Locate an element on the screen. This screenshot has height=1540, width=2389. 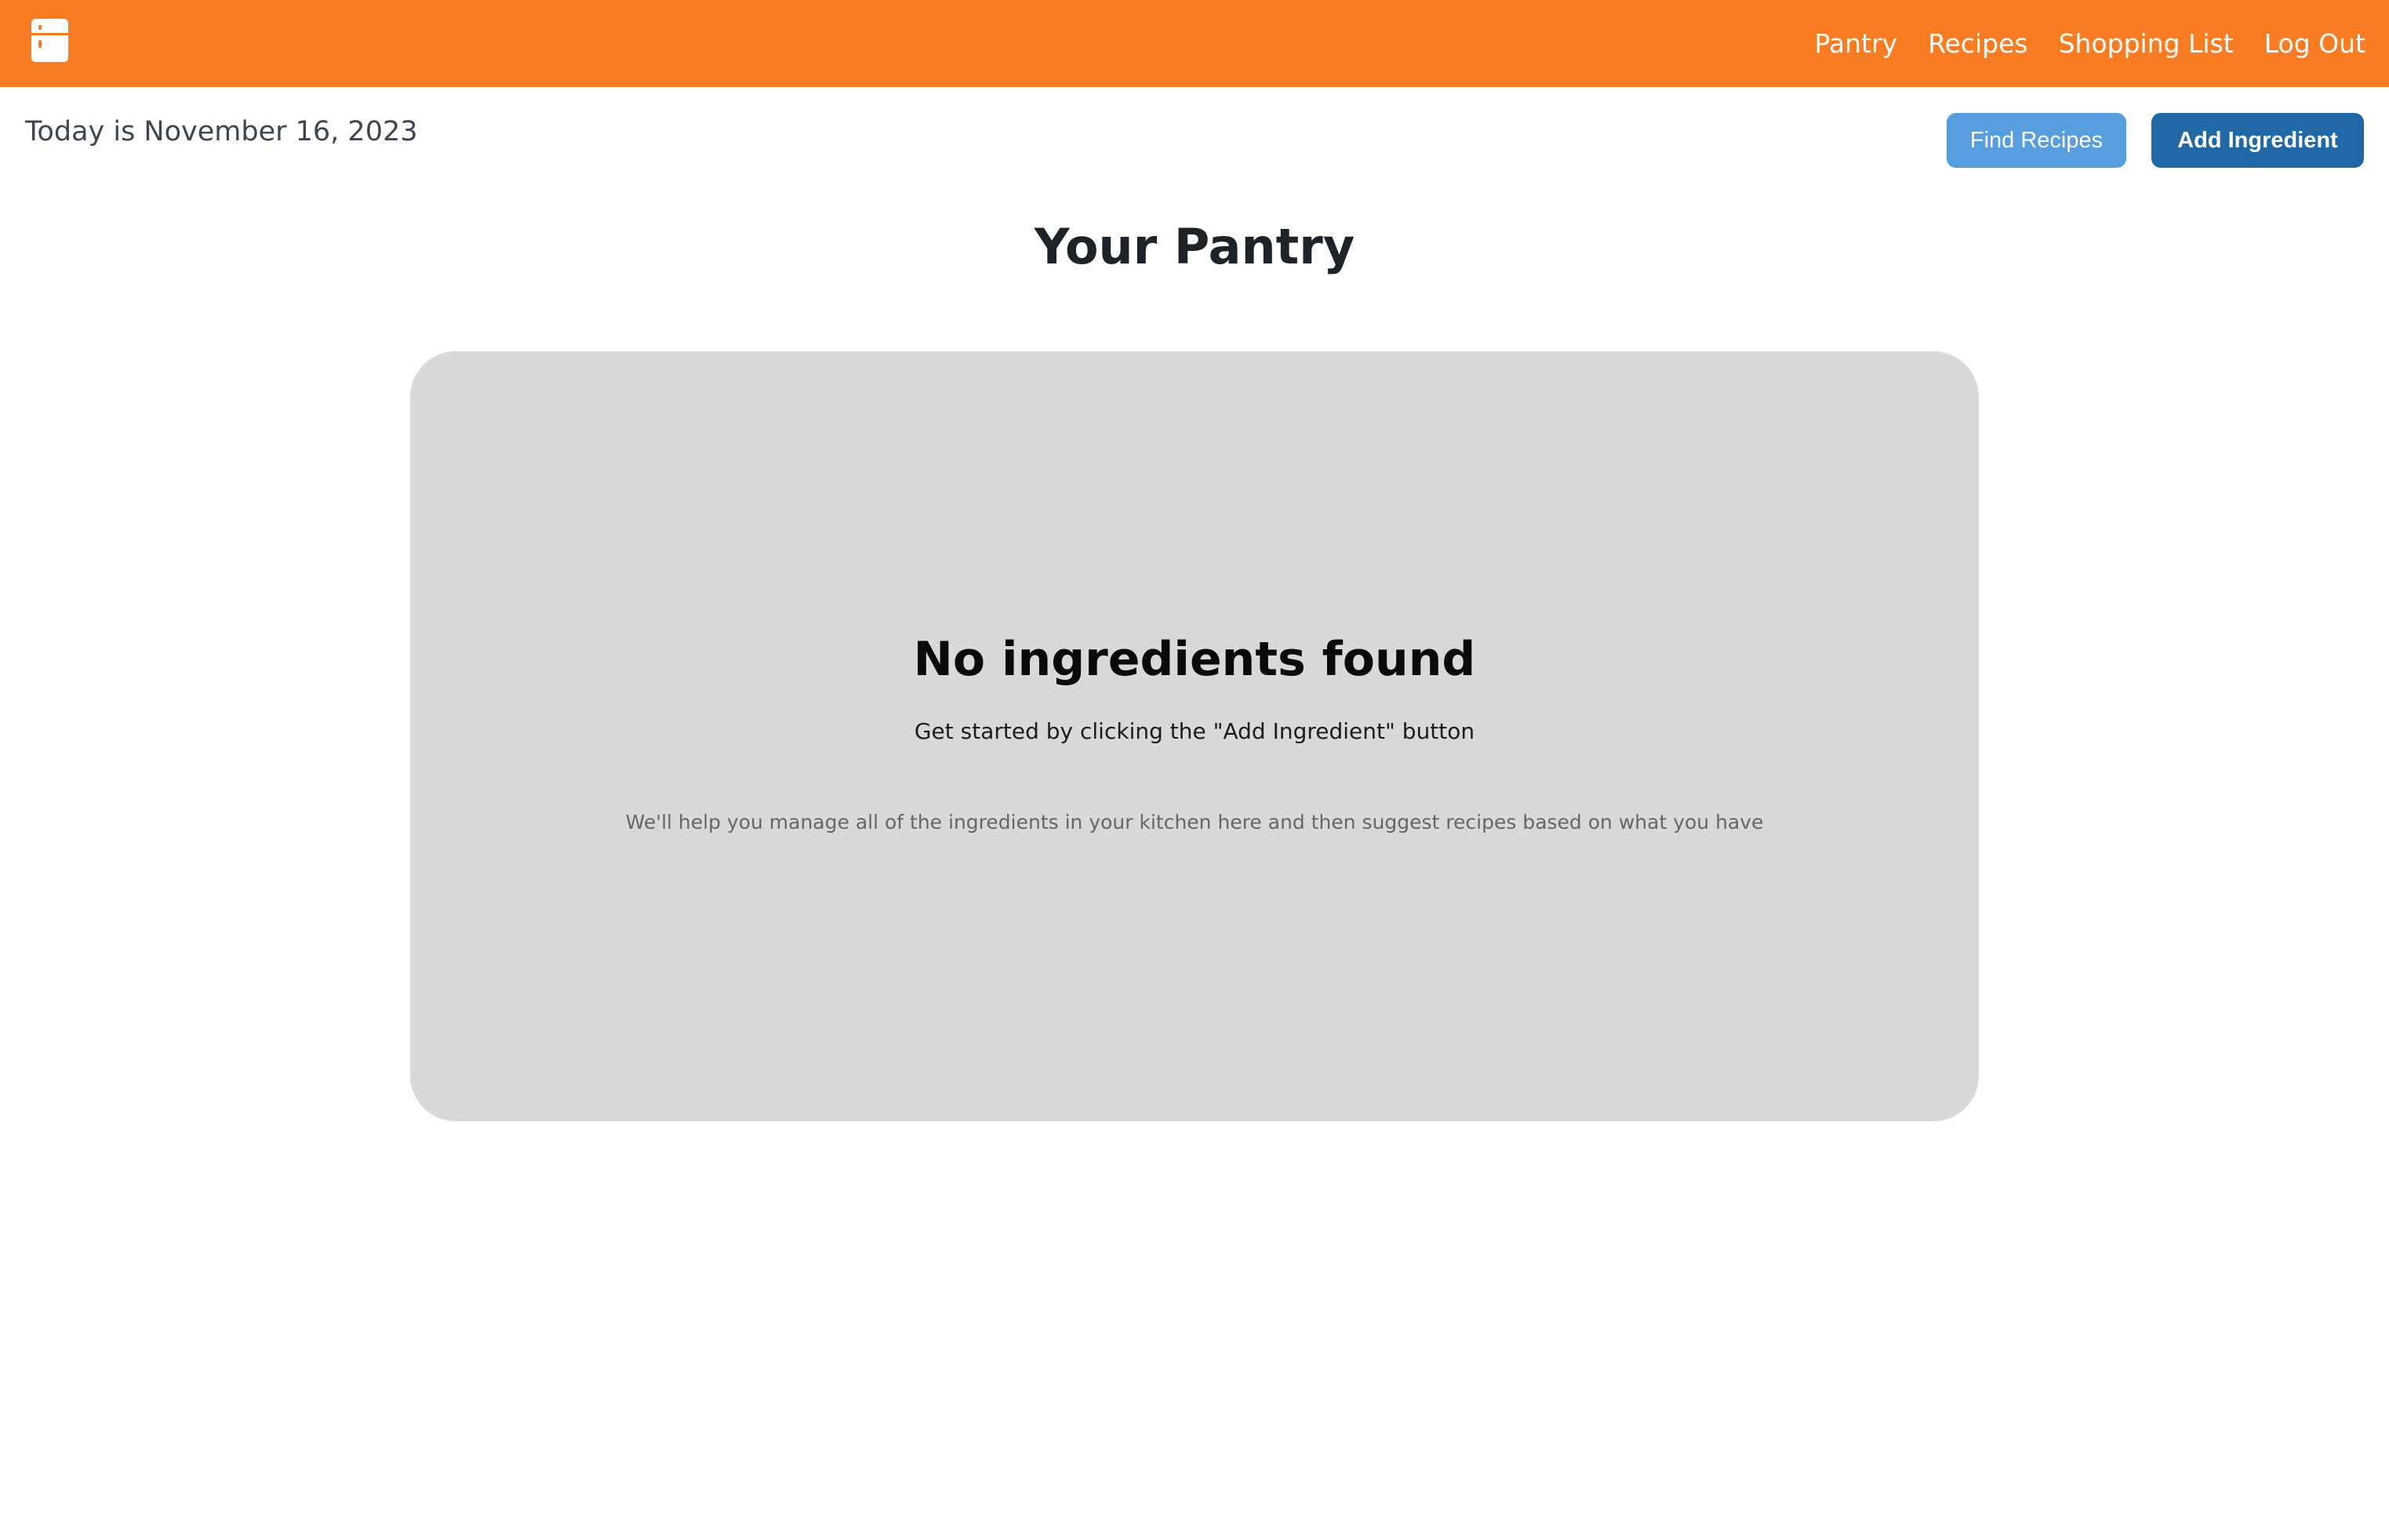
nav-link-log-out: Log Out is located at coordinates (2314, 43).